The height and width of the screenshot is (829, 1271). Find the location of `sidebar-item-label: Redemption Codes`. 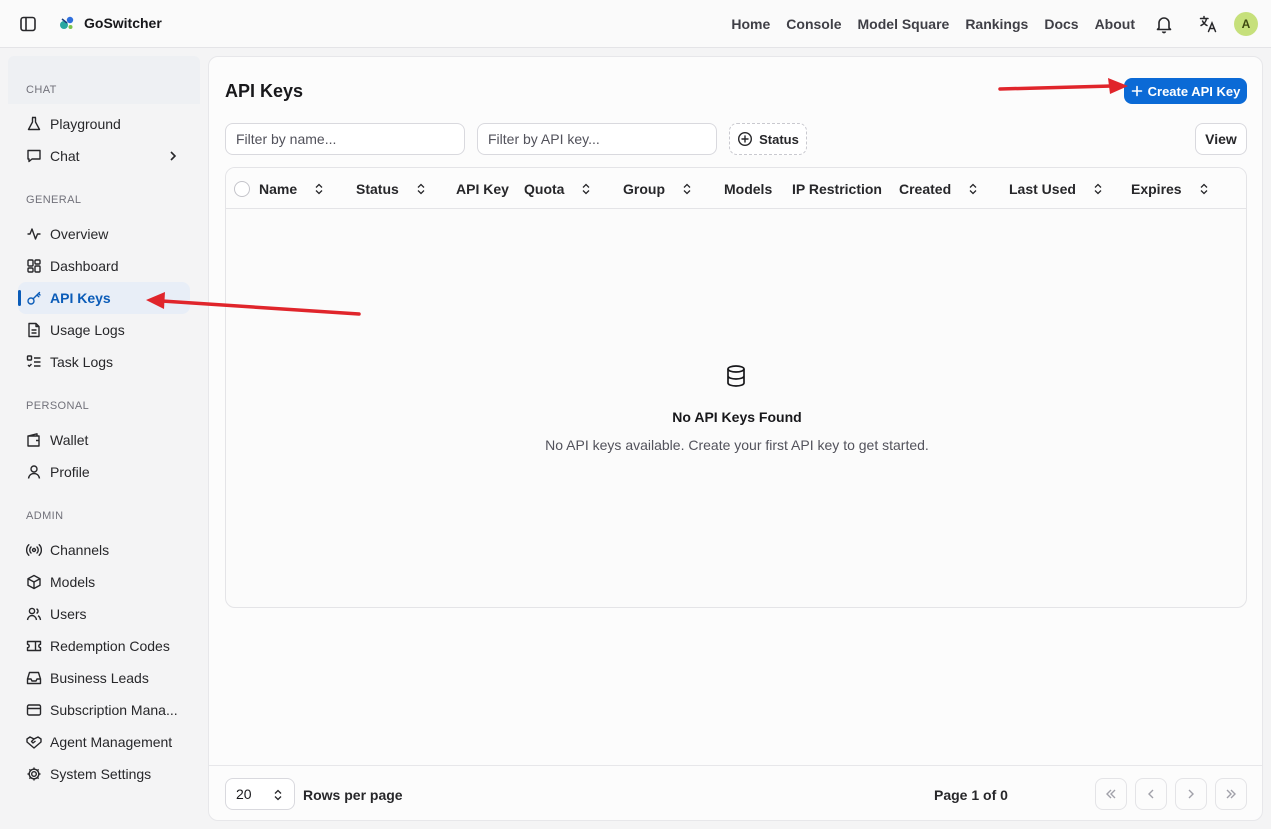

sidebar-item-label: Redemption Codes is located at coordinates (110, 646).